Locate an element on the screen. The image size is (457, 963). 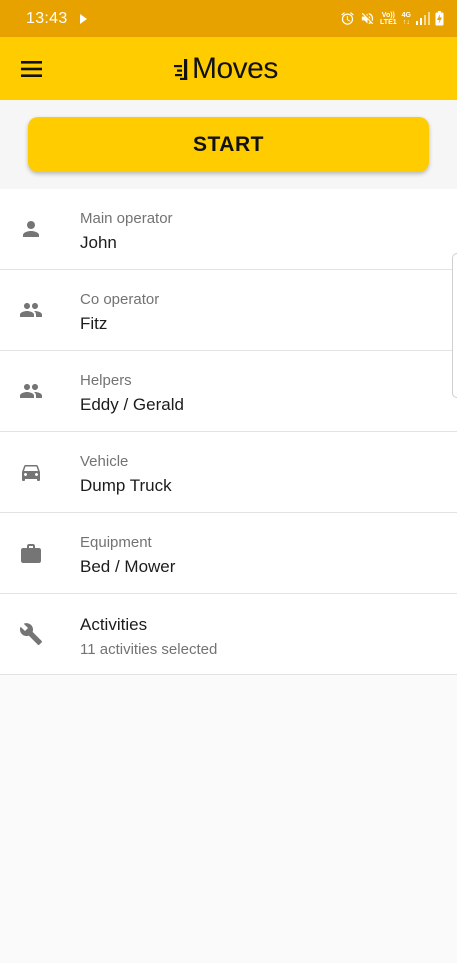
list-item-equipment: Equipment Bed / Mower is located at coordinates (228, 553).